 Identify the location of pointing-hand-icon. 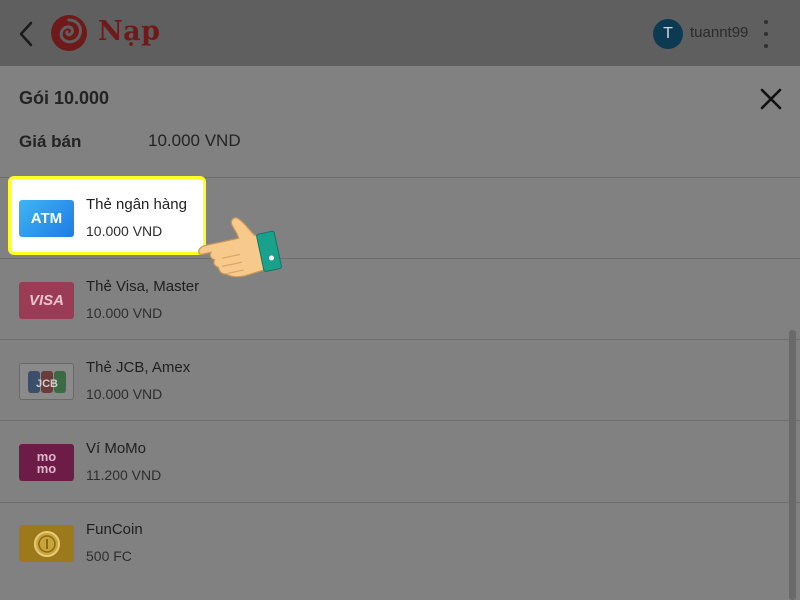
(240, 247).